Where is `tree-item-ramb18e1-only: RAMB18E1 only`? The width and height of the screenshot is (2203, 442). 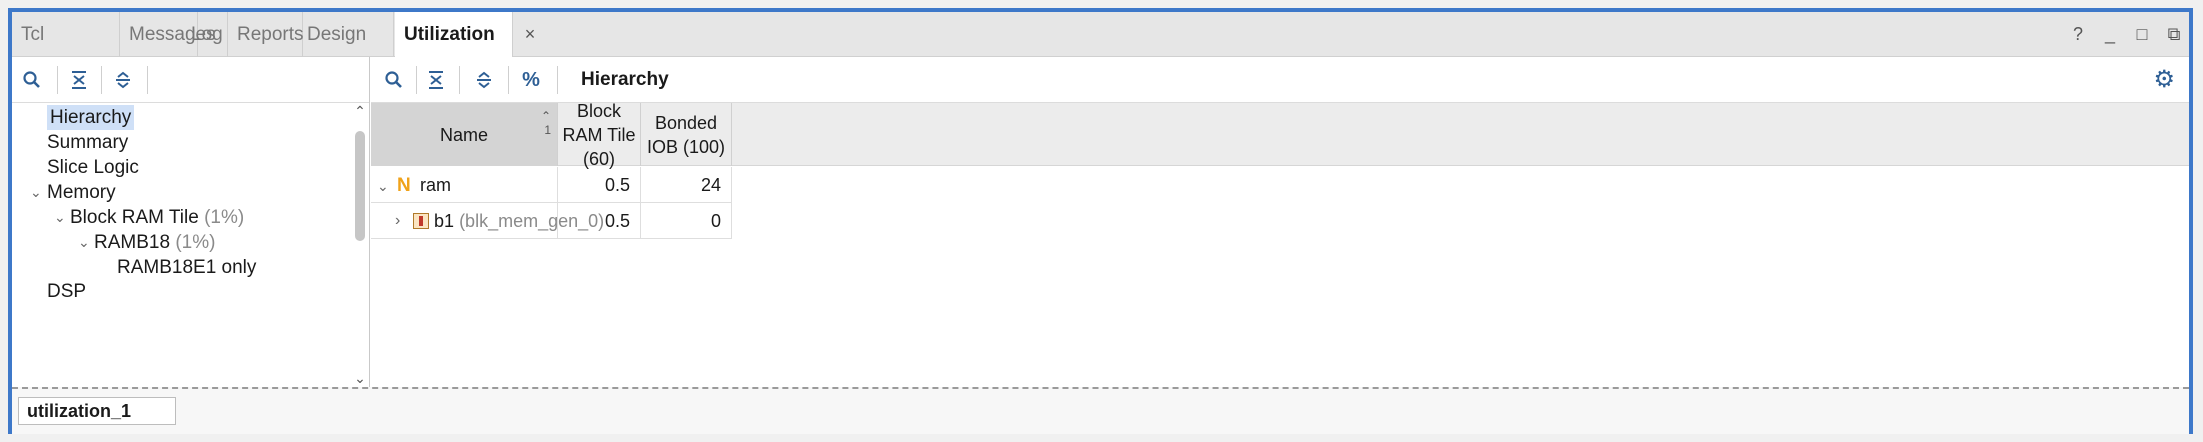
tree-item-ramb18e1-only: RAMB18E1 only is located at coordinates (186, 268).